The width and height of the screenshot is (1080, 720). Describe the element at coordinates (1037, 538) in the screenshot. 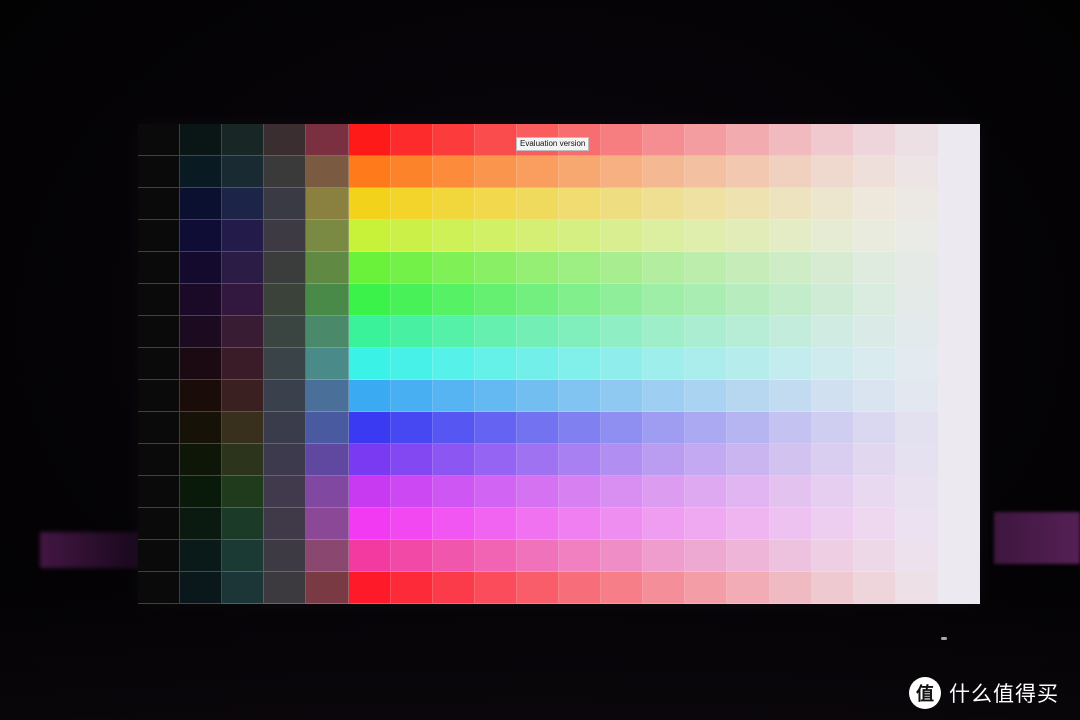

I see `ambient-glow-right` at that location.